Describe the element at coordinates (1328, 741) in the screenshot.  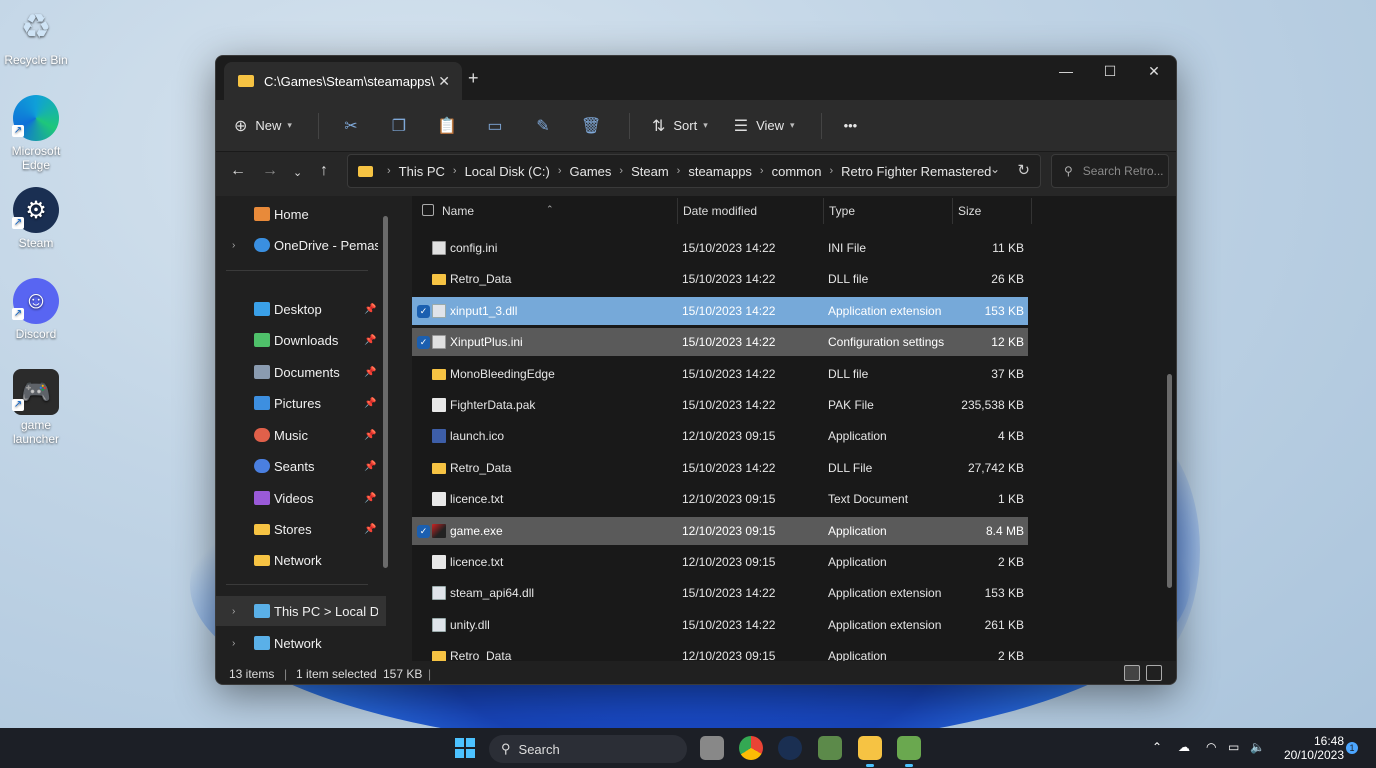
I see `clock-time: 16:48` at that location.